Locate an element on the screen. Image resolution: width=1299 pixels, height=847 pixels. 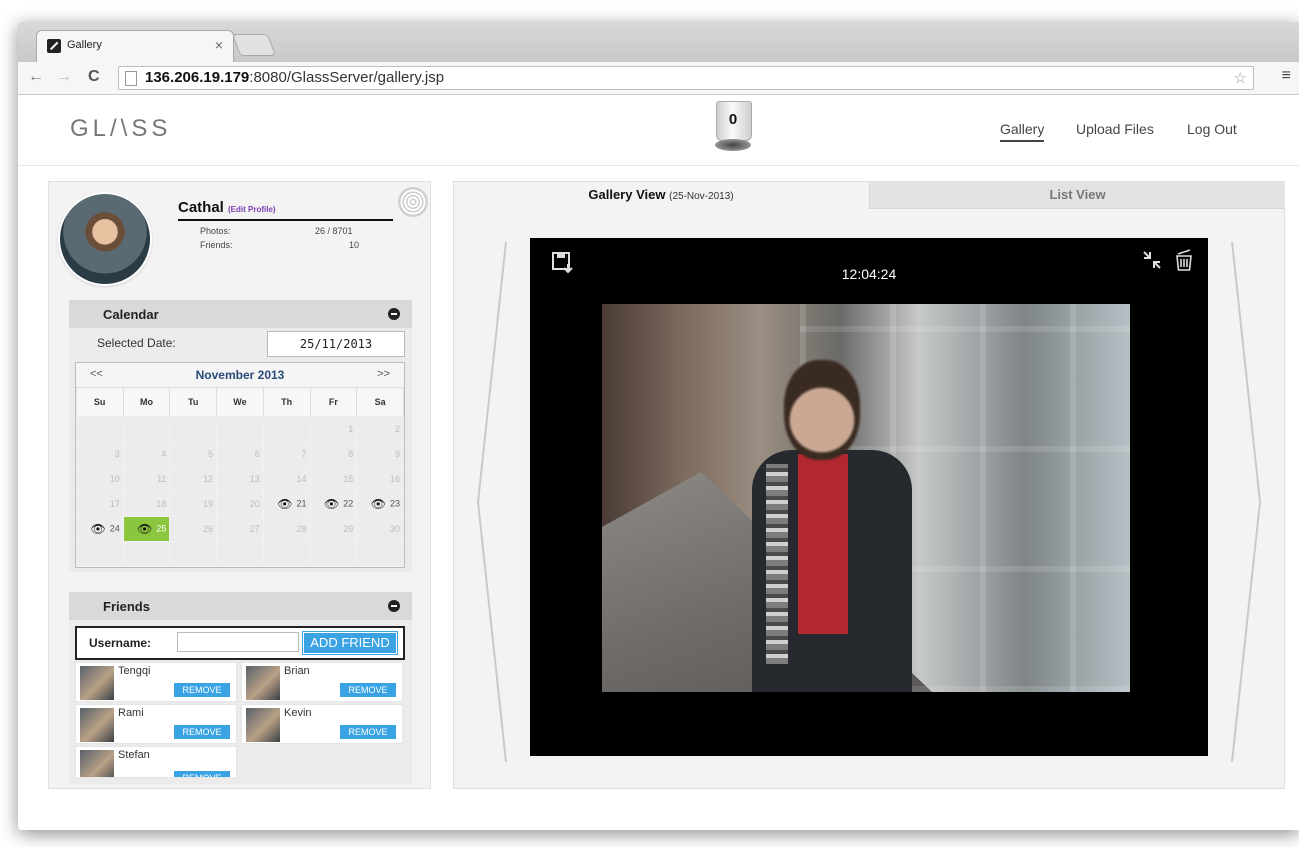
calendar-month: November 2013 is located at coordinates (240, 375).